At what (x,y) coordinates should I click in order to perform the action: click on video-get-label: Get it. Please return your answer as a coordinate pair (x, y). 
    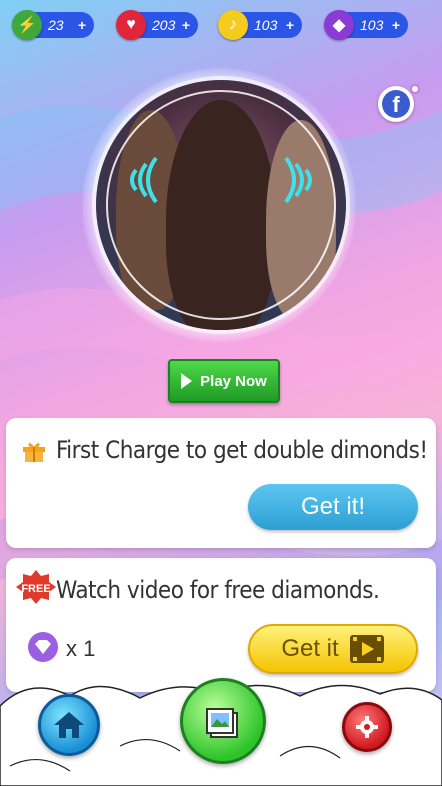
    Looking at the image, I should click on (310, 648).